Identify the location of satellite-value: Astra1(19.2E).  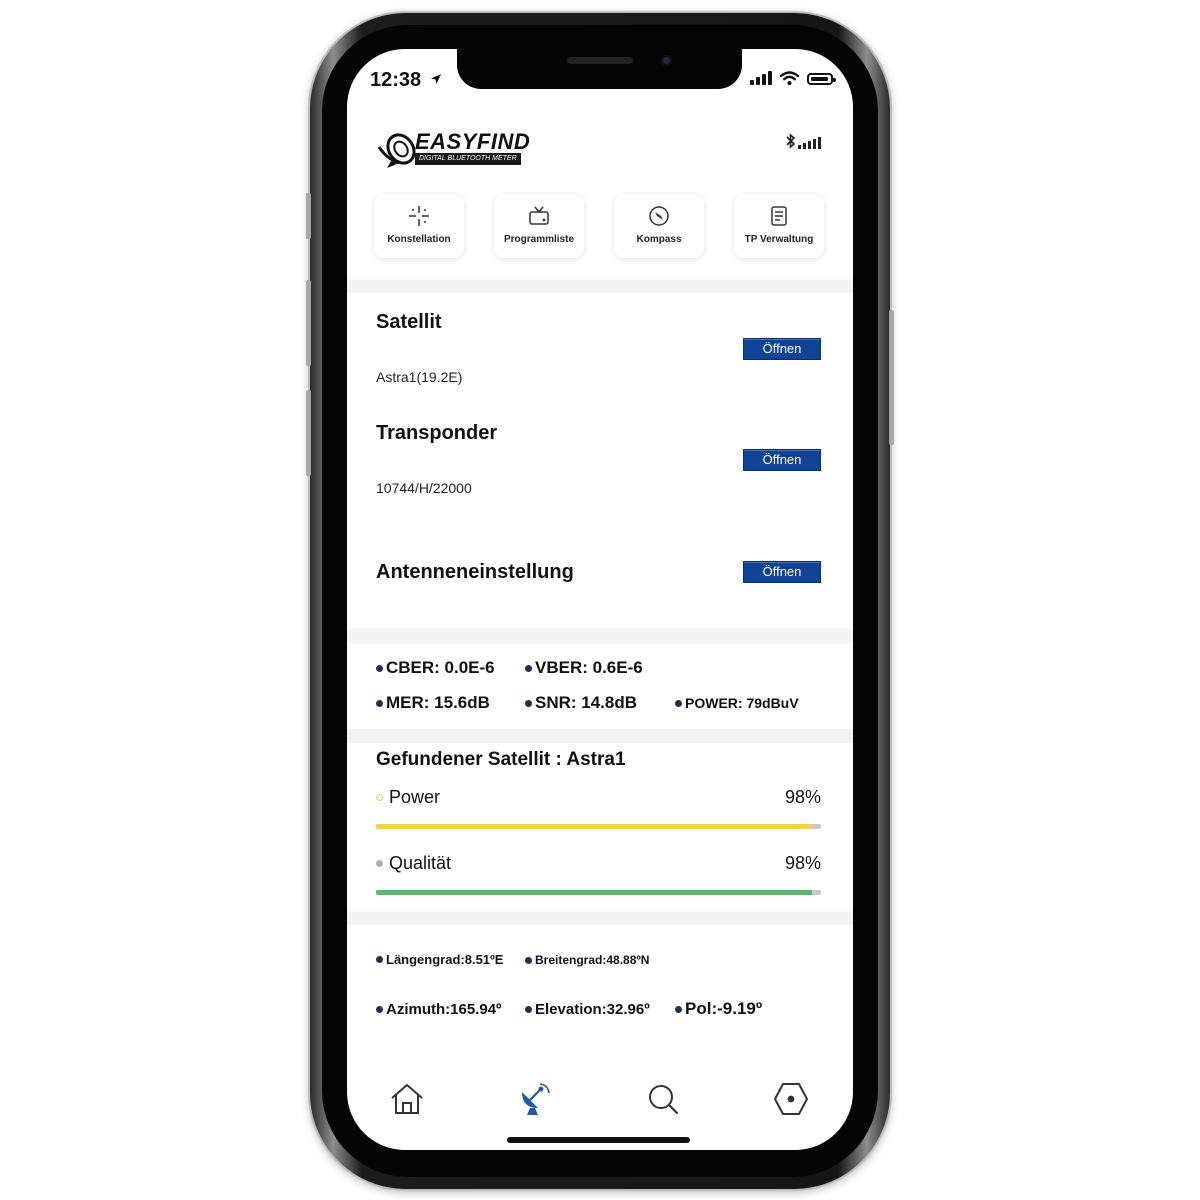
(419, 377).